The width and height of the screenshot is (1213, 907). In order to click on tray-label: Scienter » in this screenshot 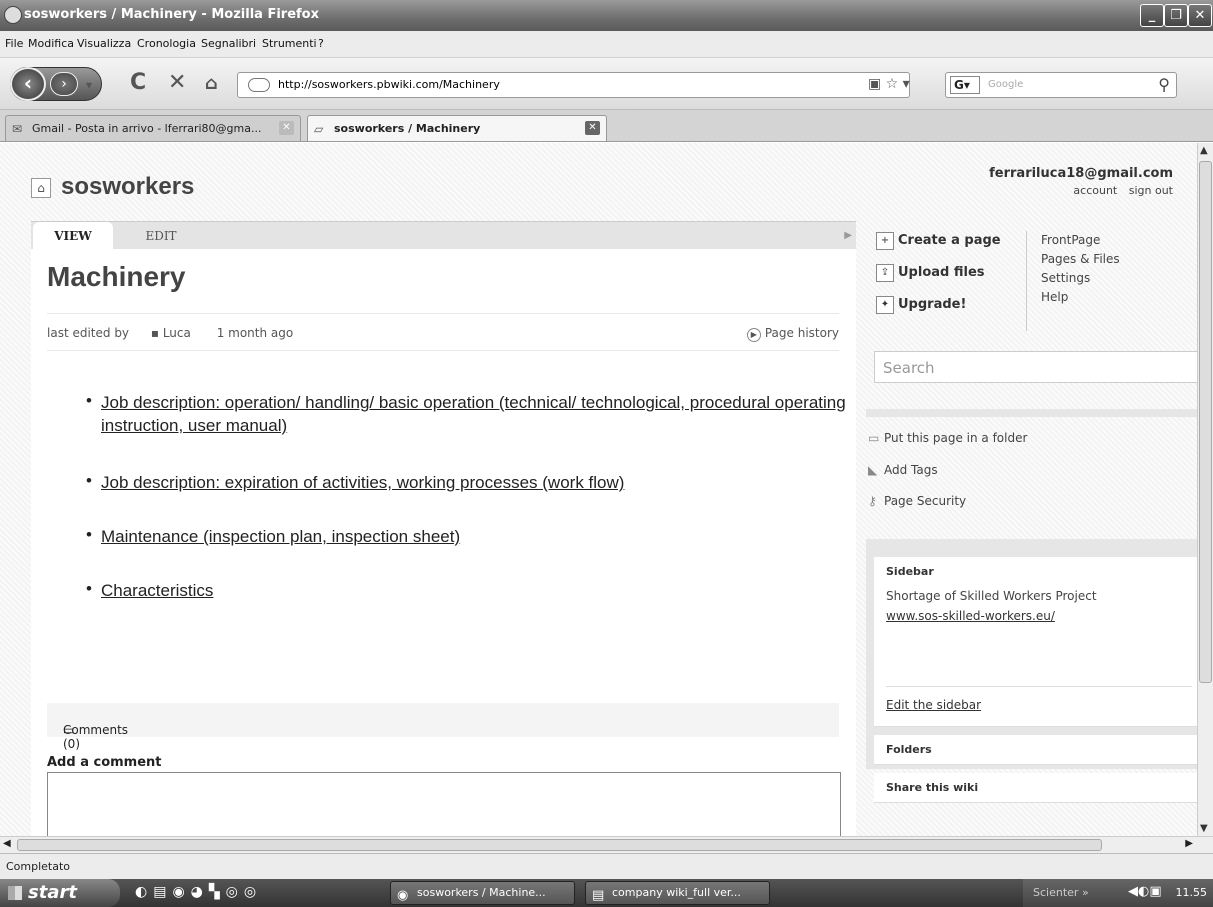, I will do `click(1061, 892)`.